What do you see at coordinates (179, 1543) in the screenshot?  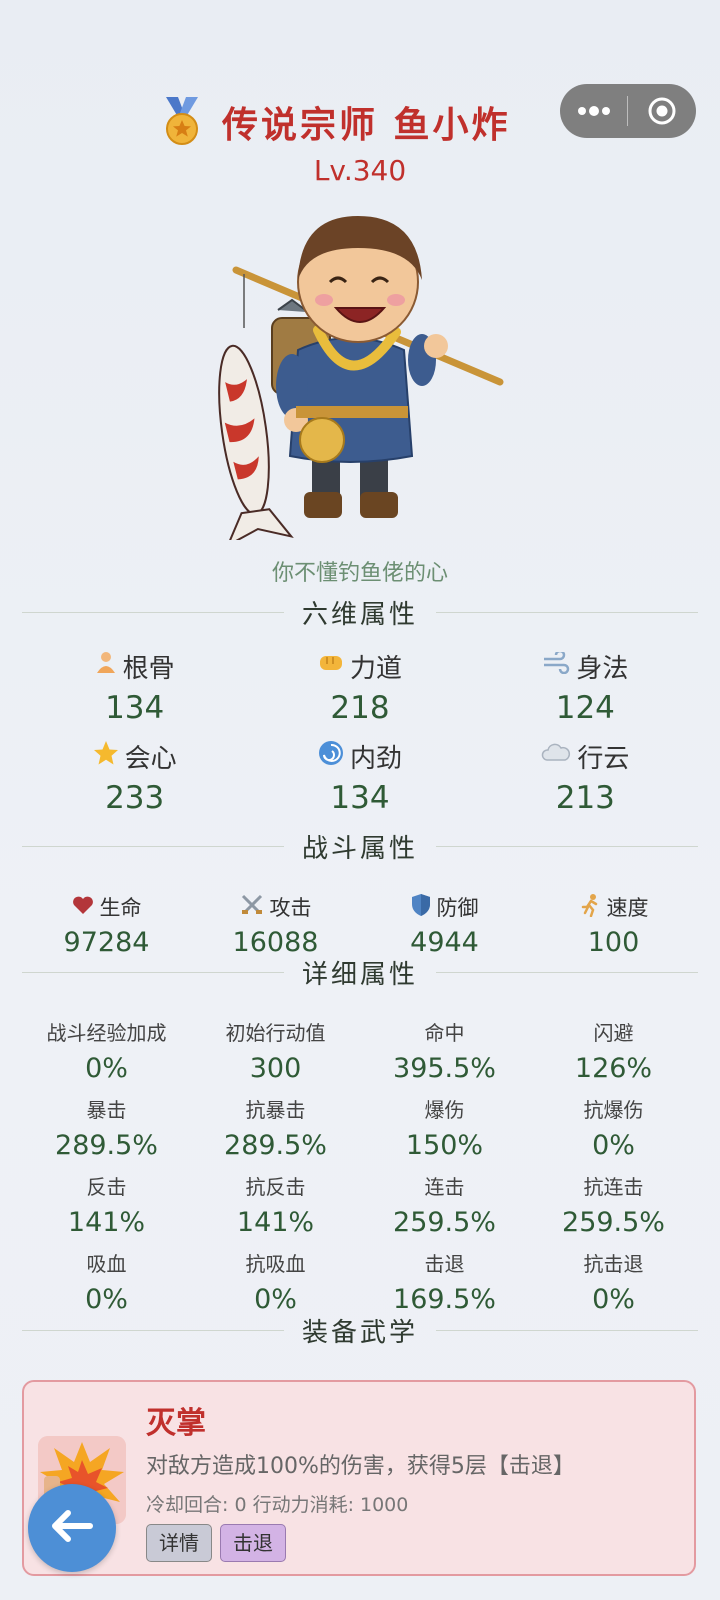 I see `details-tag-button: 详情` at bounding box center [179, 1543].